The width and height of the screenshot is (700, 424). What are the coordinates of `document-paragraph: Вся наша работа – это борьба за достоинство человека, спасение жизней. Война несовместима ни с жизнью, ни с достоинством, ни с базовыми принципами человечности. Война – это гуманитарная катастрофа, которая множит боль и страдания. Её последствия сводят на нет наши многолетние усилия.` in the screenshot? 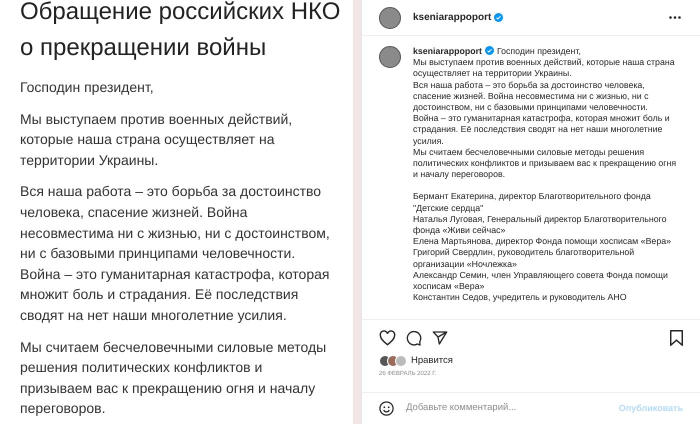 It's located at (175, 253).